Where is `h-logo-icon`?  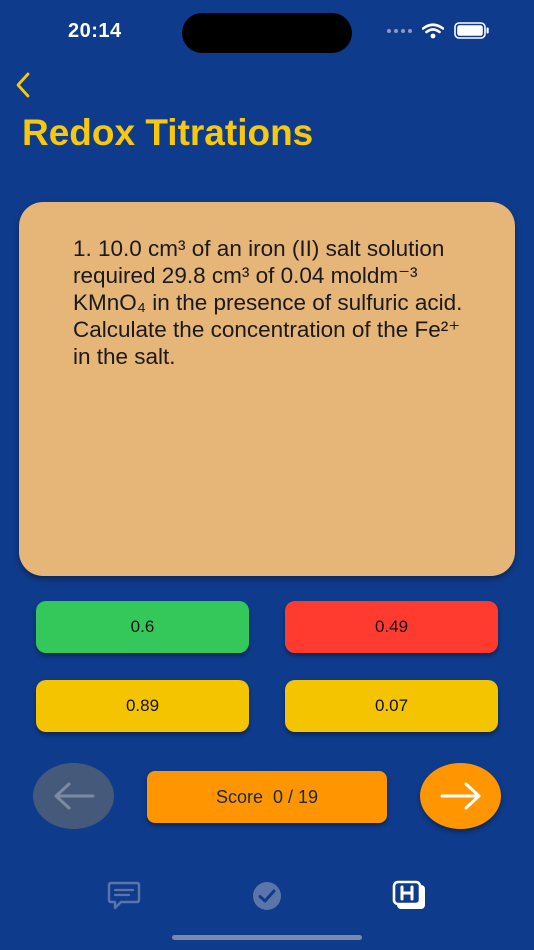
h-logo-icon is located at coordinates (408, 894).